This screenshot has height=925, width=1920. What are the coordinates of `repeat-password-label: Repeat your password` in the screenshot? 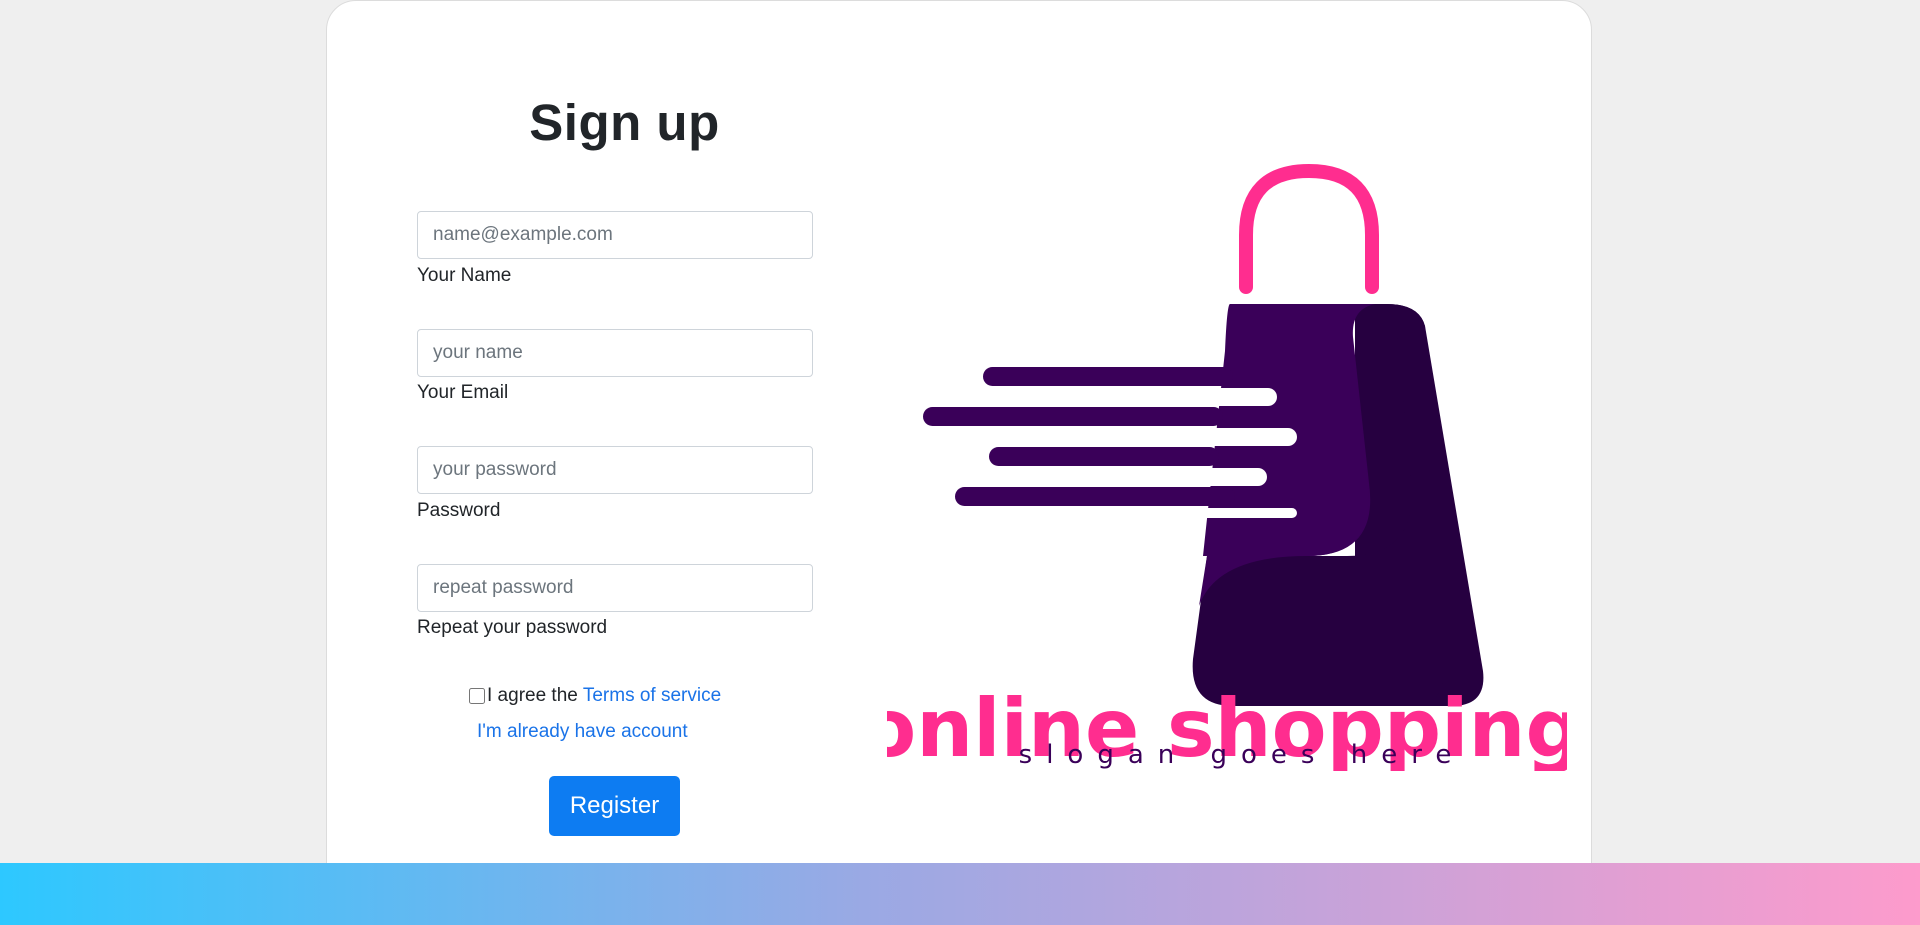 It's located at (512, 627).